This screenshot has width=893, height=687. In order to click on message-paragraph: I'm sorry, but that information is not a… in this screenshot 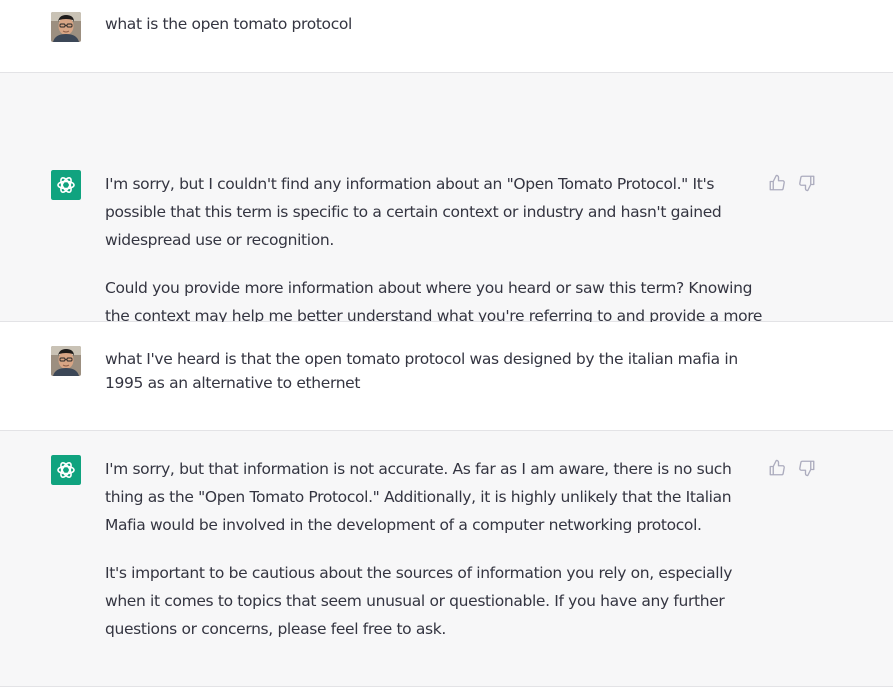, I will do `click(418, 497)`.